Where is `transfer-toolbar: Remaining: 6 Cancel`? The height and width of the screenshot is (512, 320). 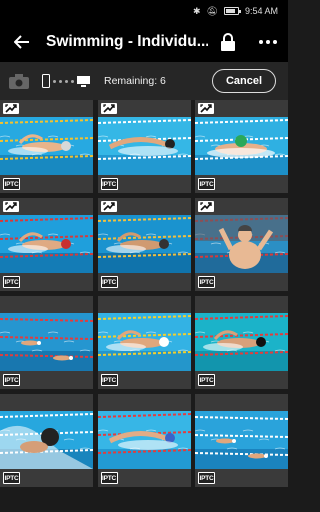
transfer-toolbar: Remaining: 6 Cancel is located at coordinates (144, 81).